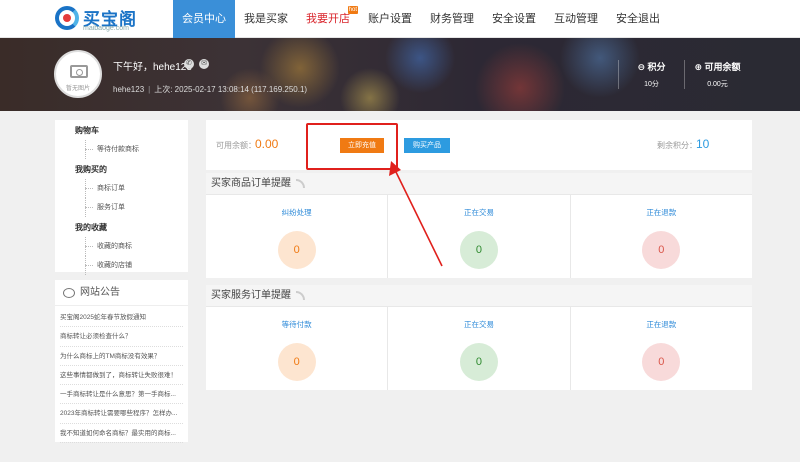  Describe the element at coordinates (121, 246) in the screenshot. I see `menu-item-fav-trademarks: 收藏的商标` at that location.